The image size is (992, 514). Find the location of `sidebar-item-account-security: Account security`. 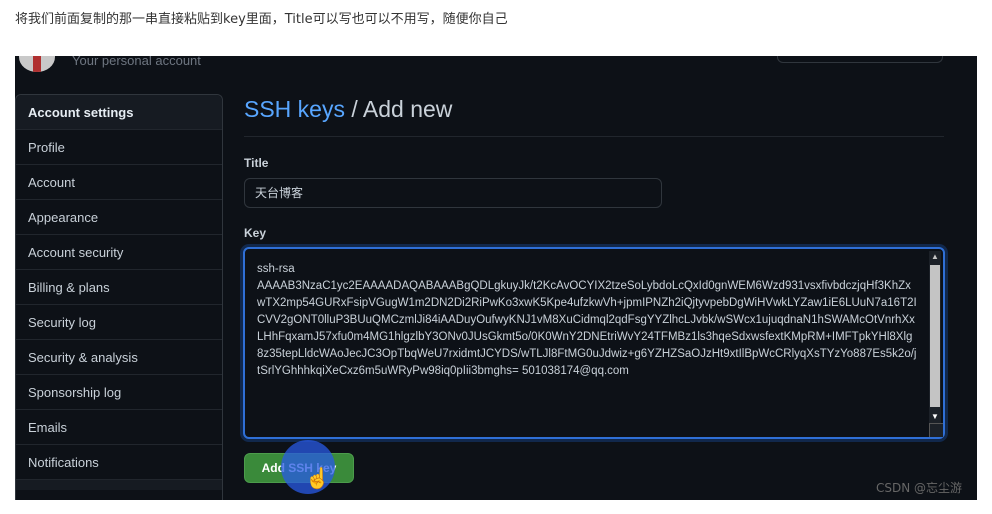

sidebar-item-account-security: Account security is located at coordinates (119, 252).